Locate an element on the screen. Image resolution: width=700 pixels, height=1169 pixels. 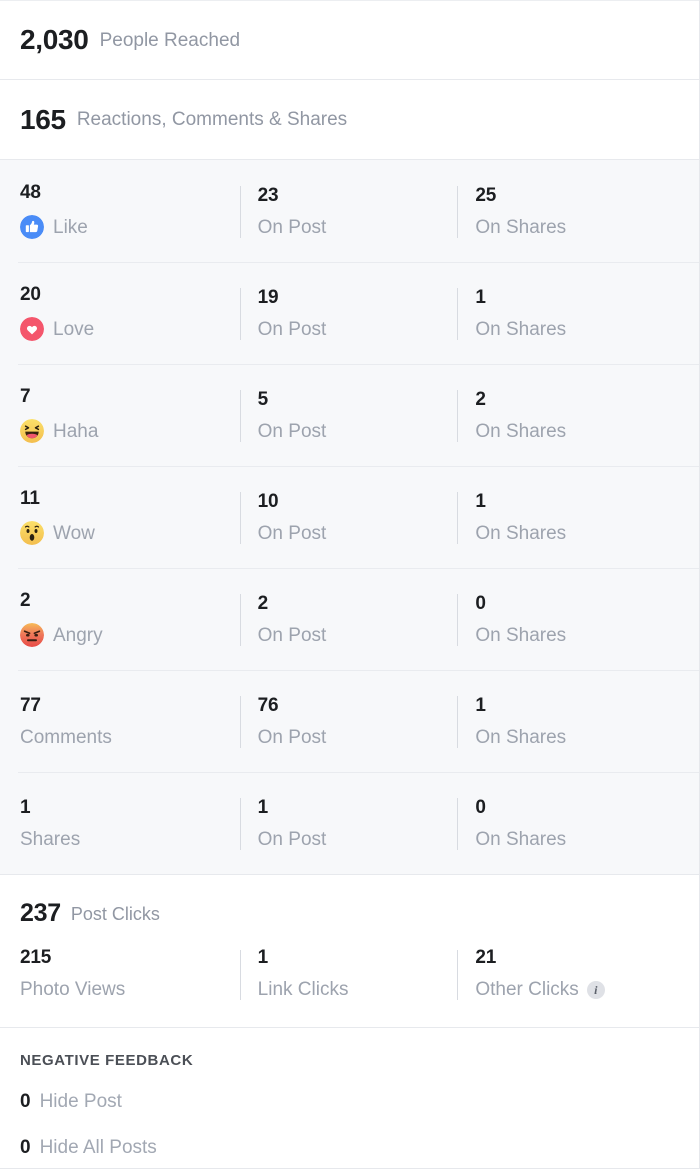
reaction-total-cell: 11 Wow is located at coordinates (120, 517).